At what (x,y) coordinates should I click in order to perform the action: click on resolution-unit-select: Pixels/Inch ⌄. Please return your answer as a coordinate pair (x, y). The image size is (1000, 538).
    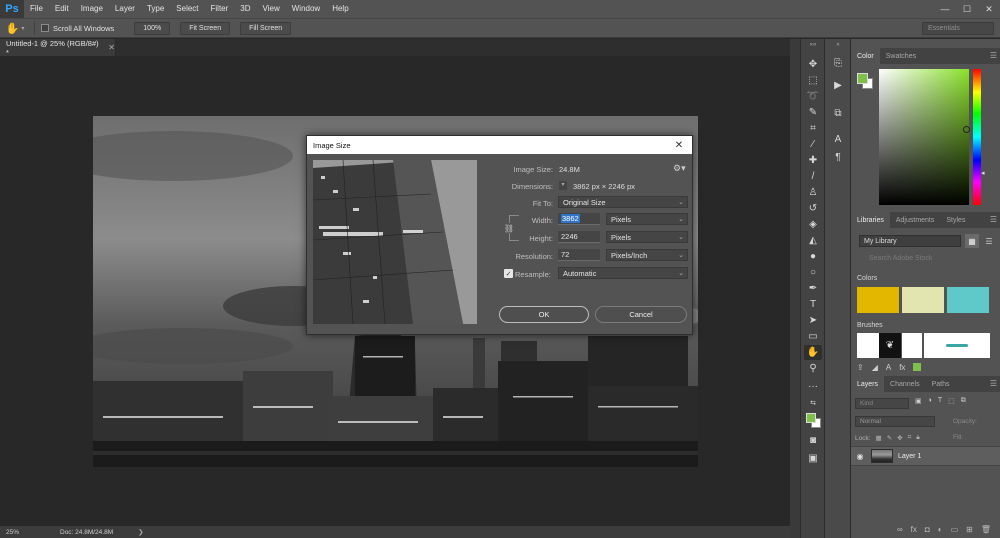
    Looking at the image, I should click on (647, 255).